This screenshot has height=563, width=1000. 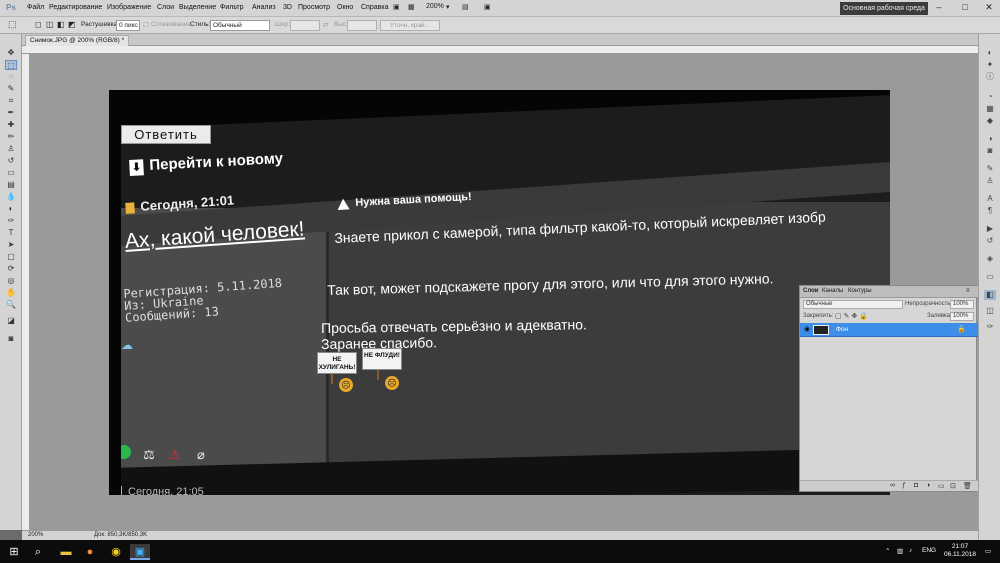 What do you see at coordinates (11, 161) in the screenshot?
I see `history-brush-icon: ↺` at bounding box center [11, 161].